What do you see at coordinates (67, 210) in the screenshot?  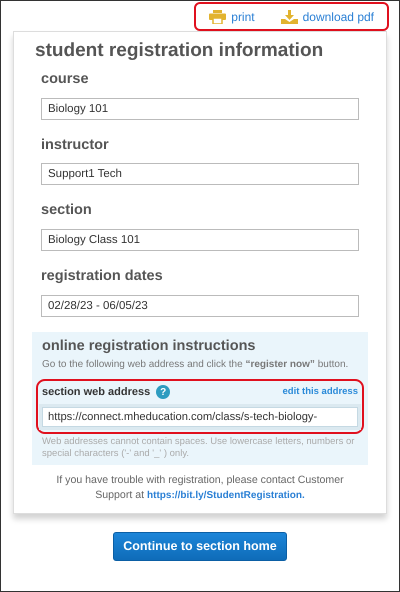 I see `field-label: section` at bounding box center [67, 210].